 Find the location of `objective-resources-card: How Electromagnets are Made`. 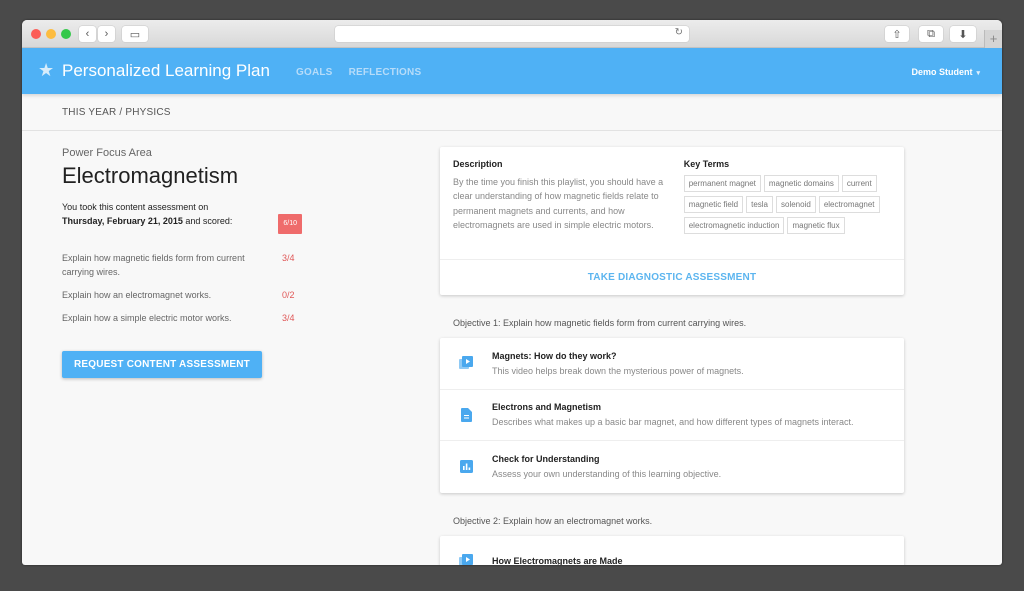

objective-resources-card: How Electromagnets are Made is located at coordinates (672, 550).